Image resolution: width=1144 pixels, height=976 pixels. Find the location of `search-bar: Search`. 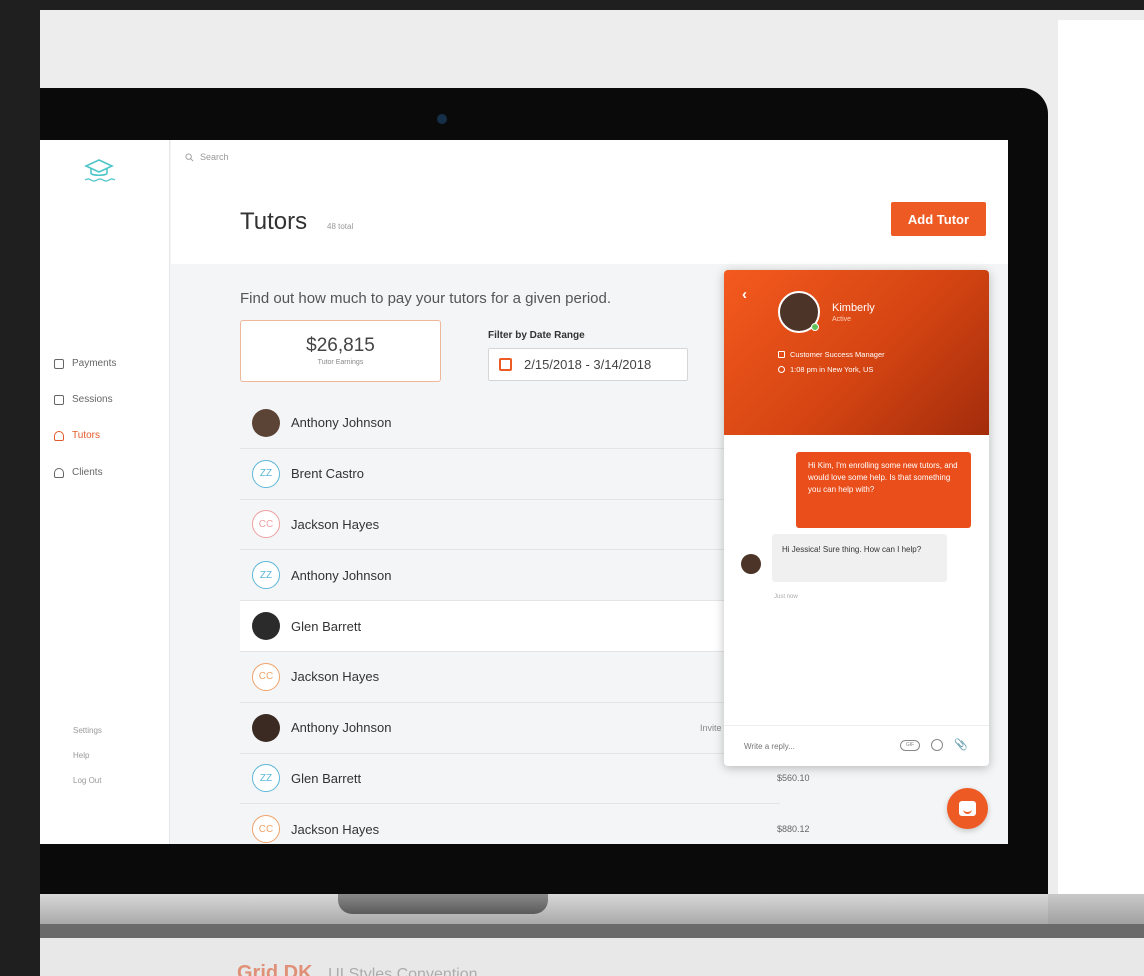

search-bar: Search is located at coordinates (207, 157).